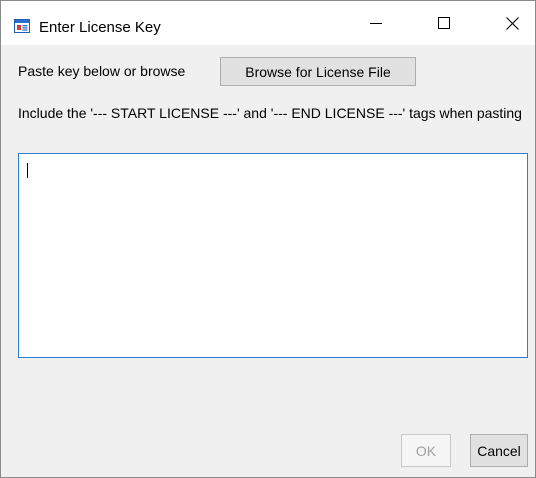 Image resolution: width=536 pixels, height=478 pixels. What do you see at coordinates (102, 71) in the screenshot?
I see `paste-key-label: Paste key below or browse` at bounding box center [102, 71].